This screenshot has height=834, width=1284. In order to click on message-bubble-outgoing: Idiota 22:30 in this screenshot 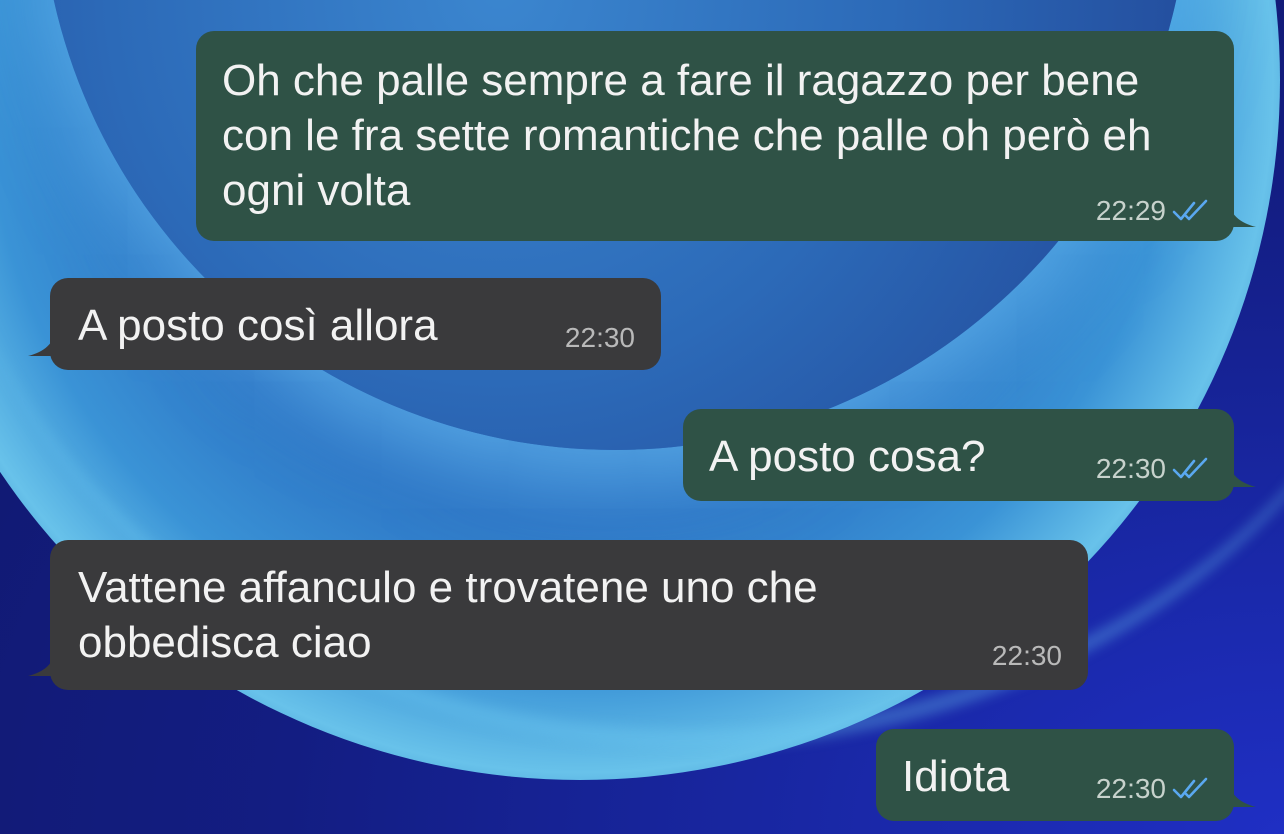, I will do `click(1066, 775)`.